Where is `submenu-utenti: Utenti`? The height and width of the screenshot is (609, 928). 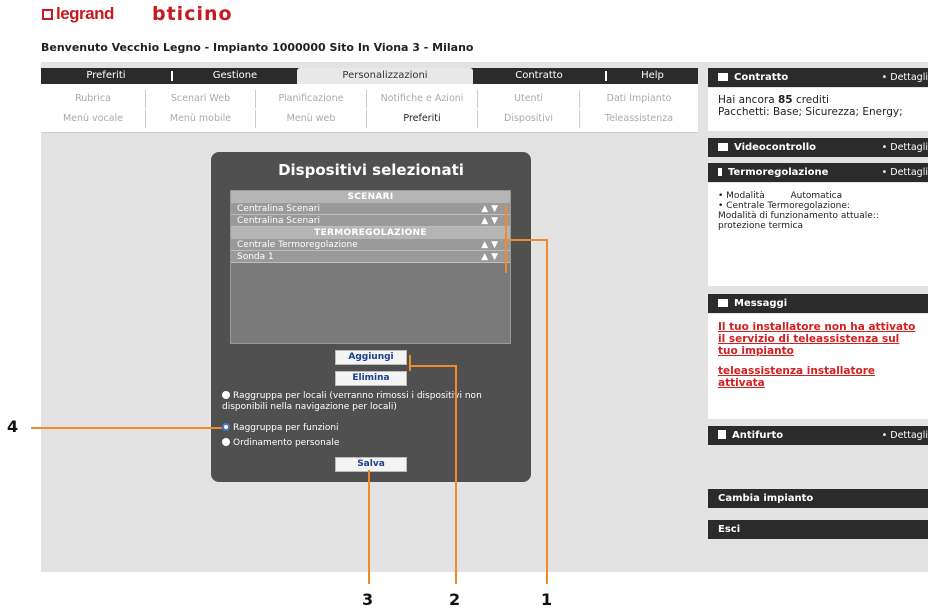 submenu-utenti: Utenti is located at coordinates (529, 99).